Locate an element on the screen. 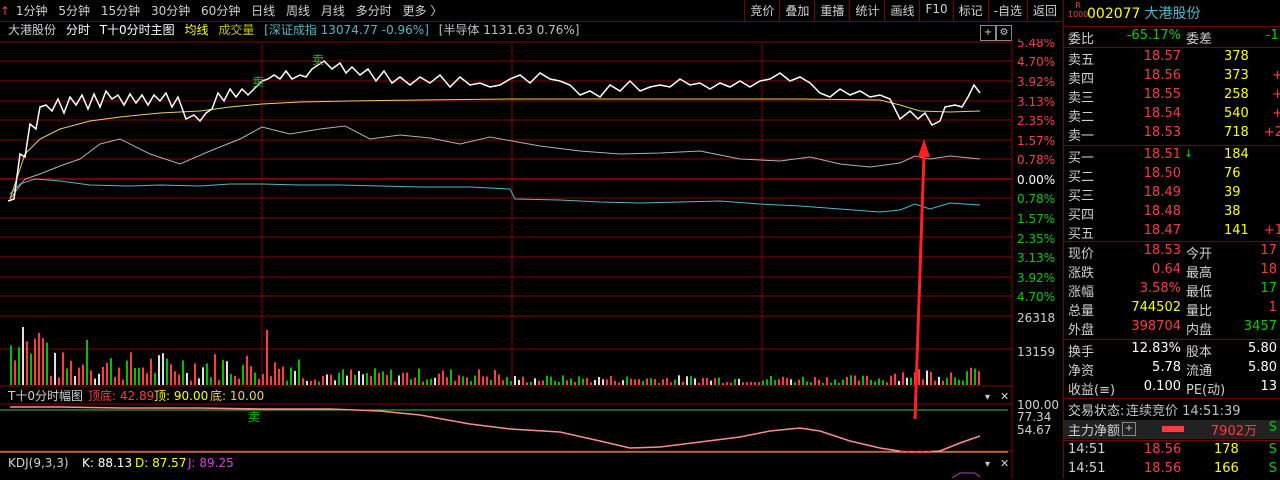  svg-text: 4.70% is located at coordinates (1036, 62).